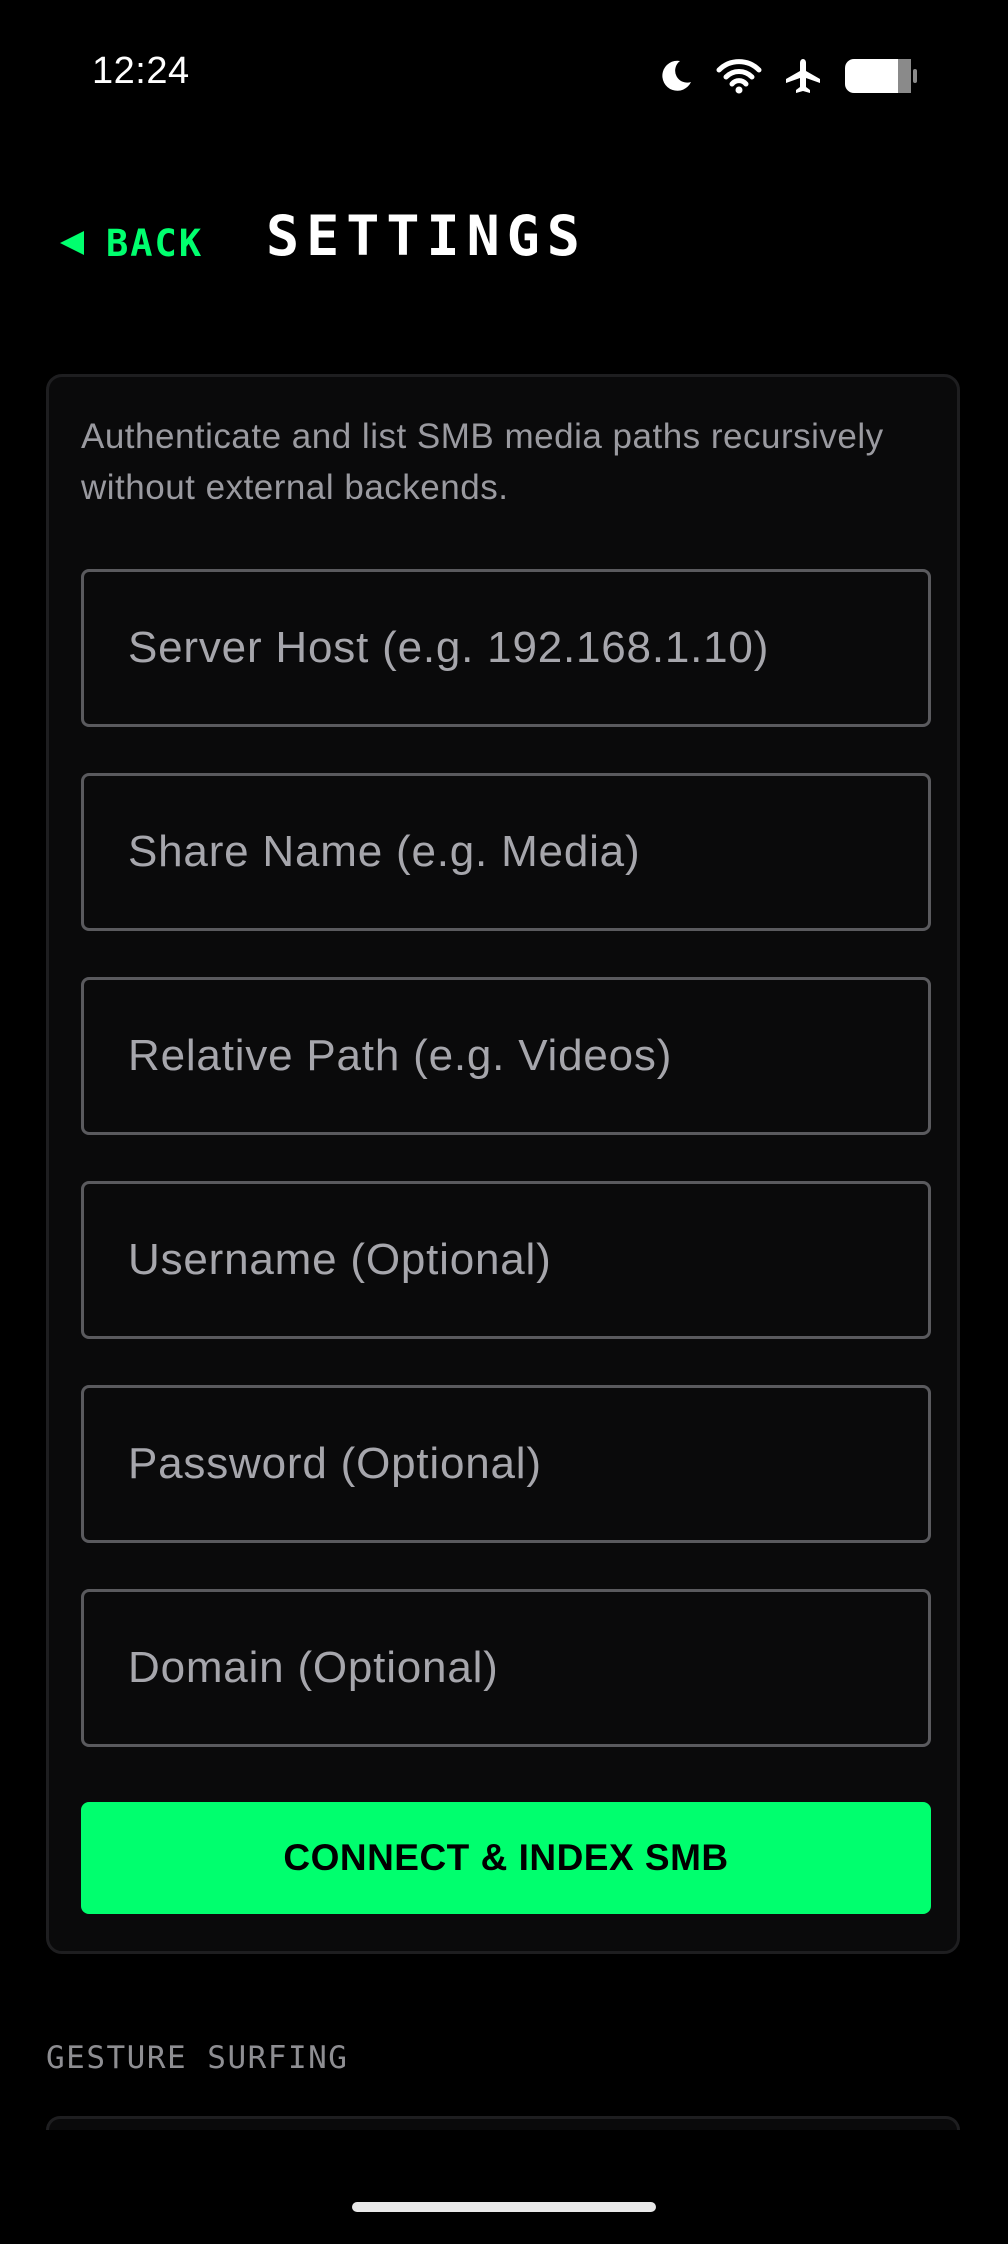 Image resolution: width=1008 pixels, height=2244 pixels. I want to click on username-field, so click(506, 1260).